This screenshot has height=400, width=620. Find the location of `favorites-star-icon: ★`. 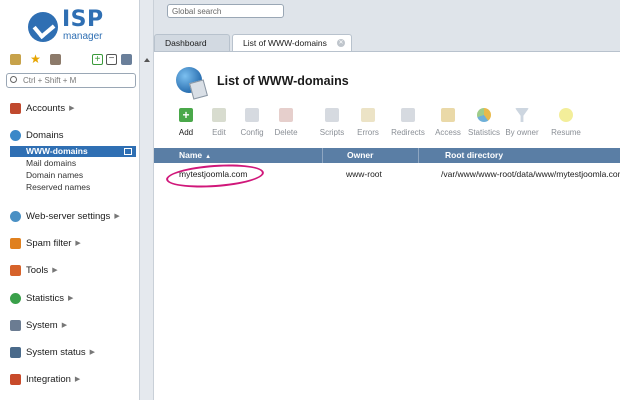

favorites-star-icon: ★ is located at coordinates (35, 59).